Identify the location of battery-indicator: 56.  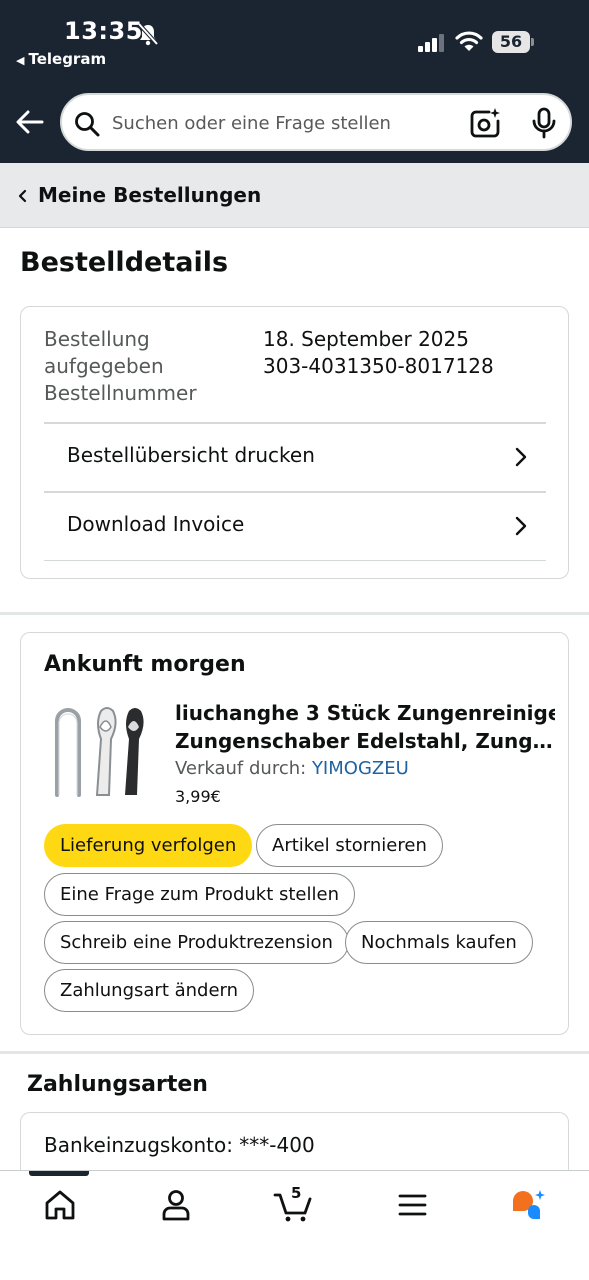
(513, 42).